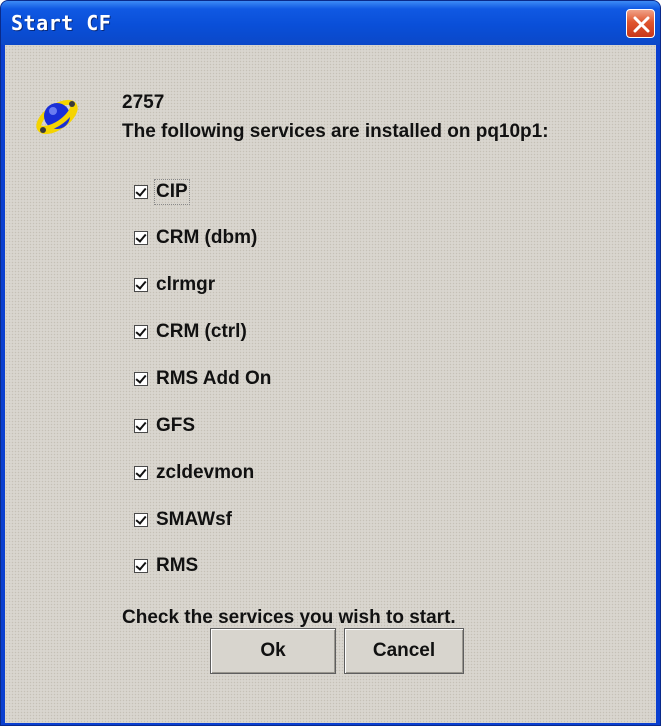  What do you see at coordinates (404, 651) in the screenshot?
I see `cancel-button: Cancel` at bounding box center [404, 651].